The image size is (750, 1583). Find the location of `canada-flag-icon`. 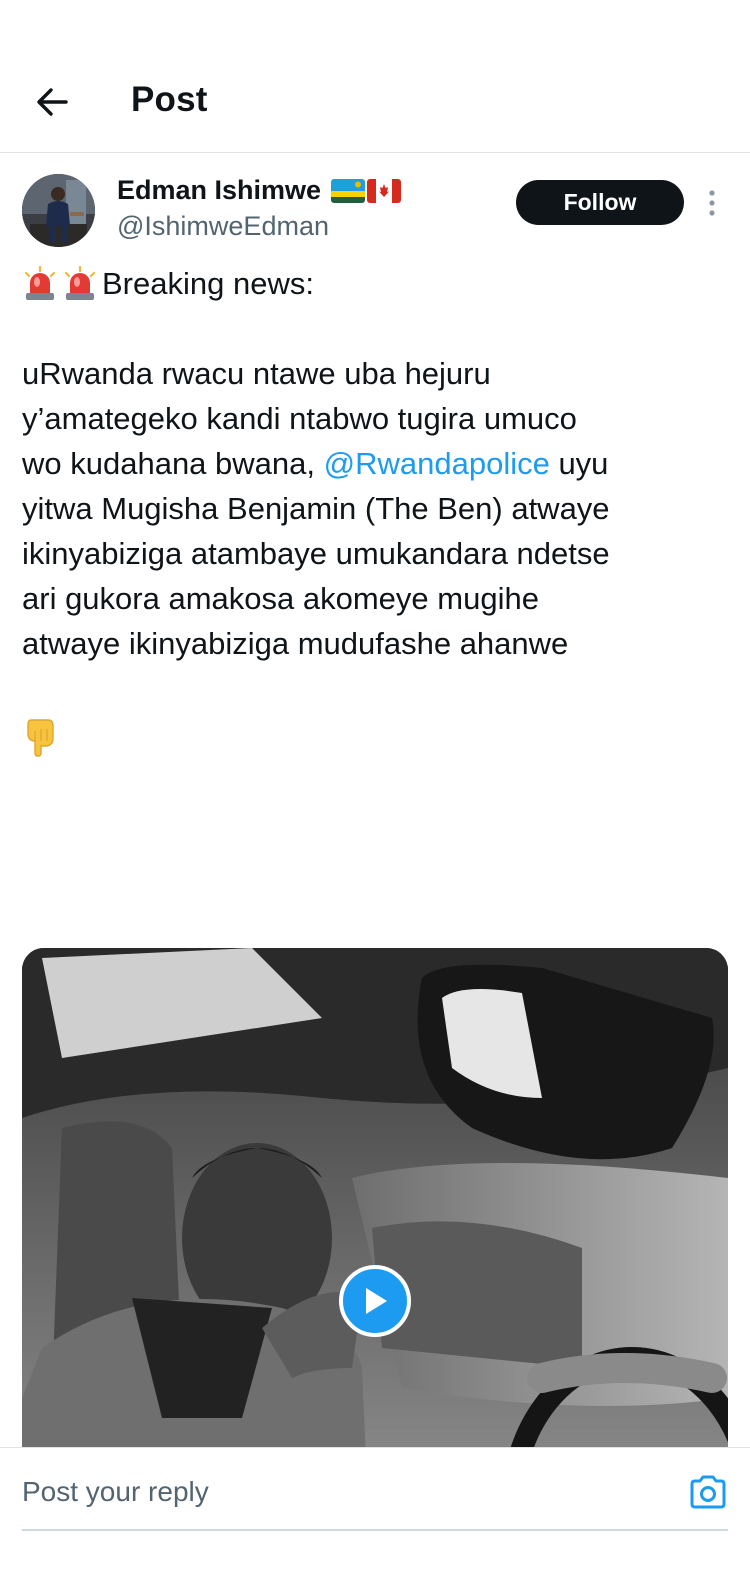

canada-flag-icon is located at coordinates (384, 190).